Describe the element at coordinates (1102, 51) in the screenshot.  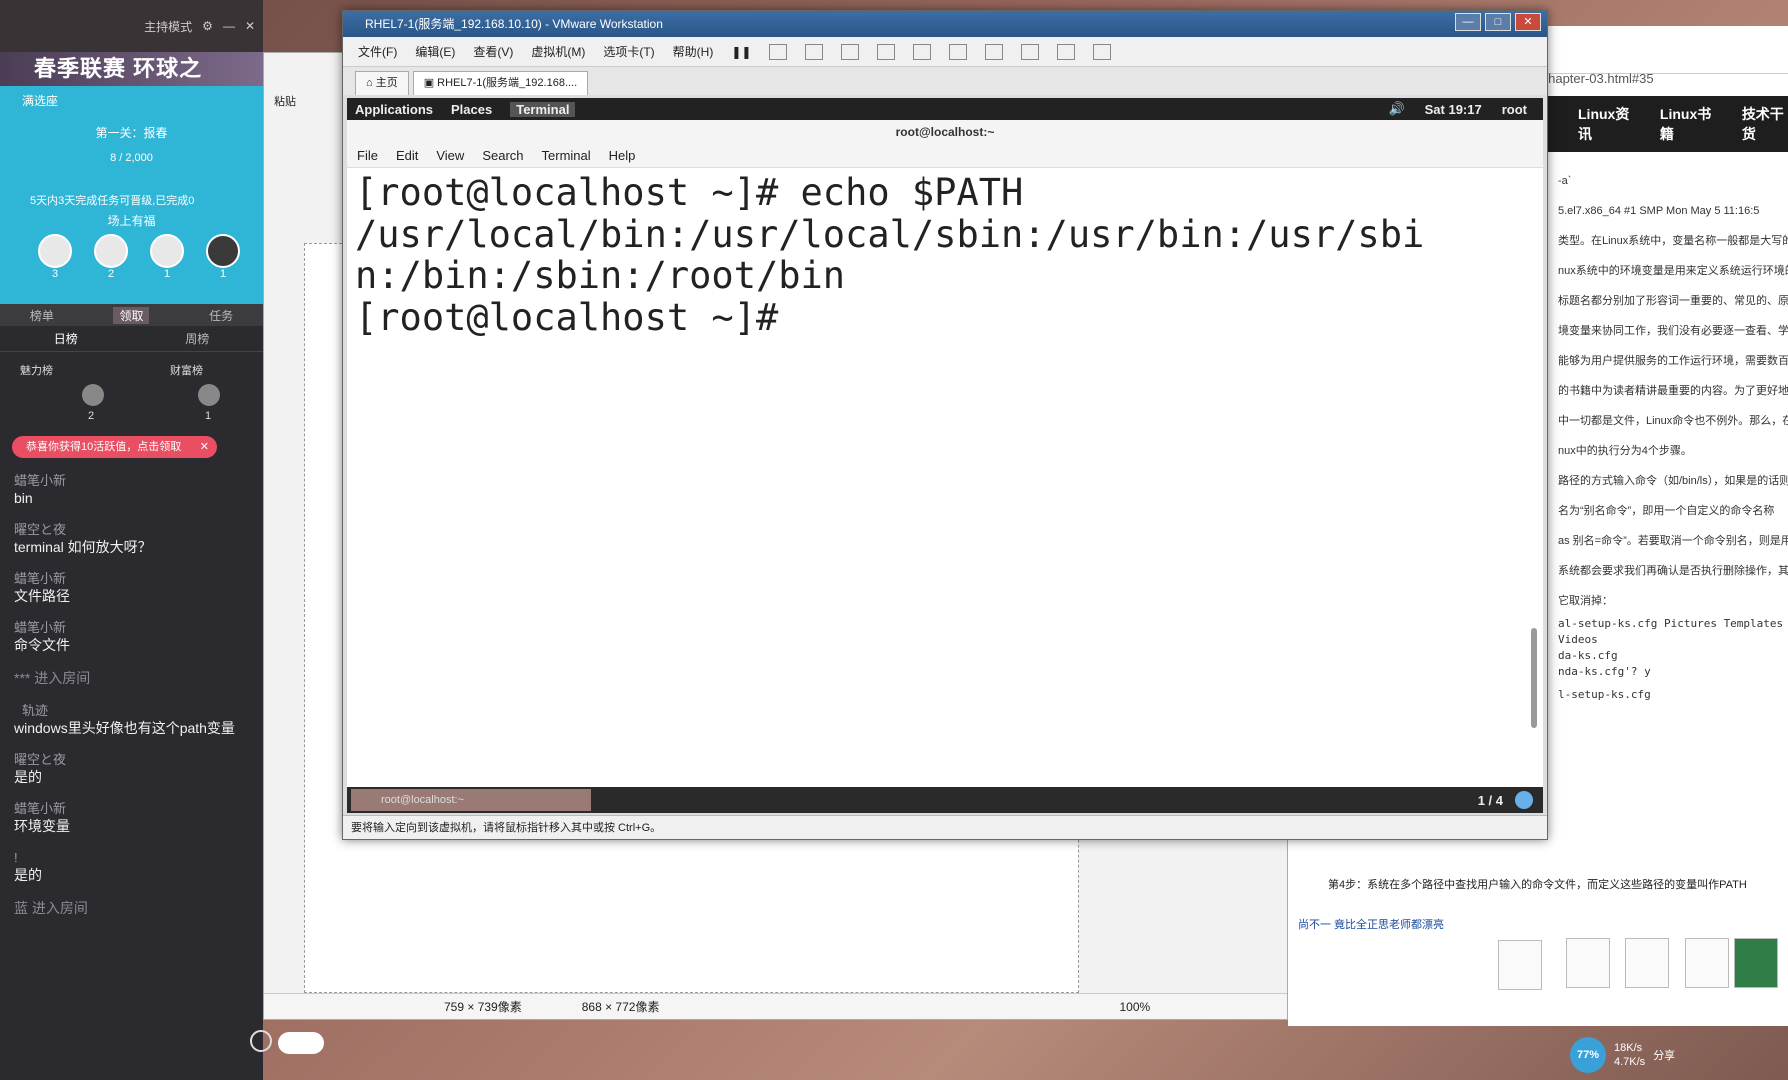
I see `stretch-icon` at that location.